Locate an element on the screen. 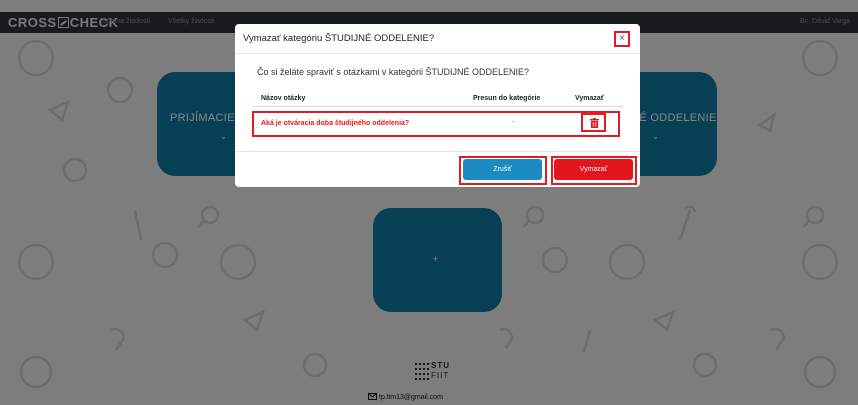  dialog-title: Vymazať kategóriu ŠTUDIJNÉ ODDELENIE? is located at coordinates (339, 38).